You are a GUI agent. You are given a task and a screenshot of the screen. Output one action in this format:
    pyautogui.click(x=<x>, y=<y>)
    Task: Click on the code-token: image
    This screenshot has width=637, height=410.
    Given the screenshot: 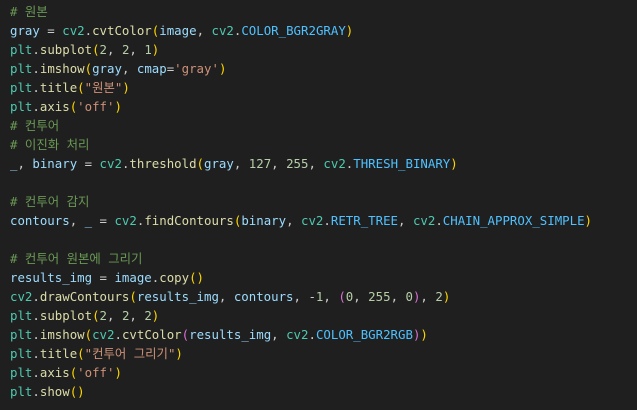 What is the action you would take?
    pyautogui.click(x=178, y=30)
    